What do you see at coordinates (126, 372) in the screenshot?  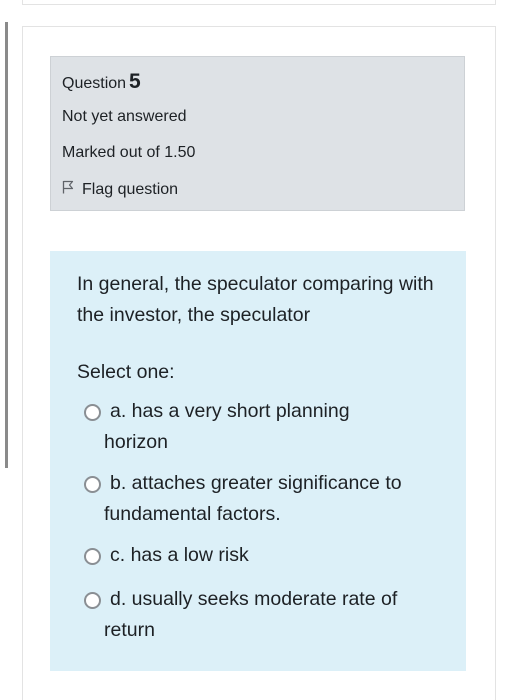 I see `select-one-prompt: Select one:` at bounding box center [126, 372].